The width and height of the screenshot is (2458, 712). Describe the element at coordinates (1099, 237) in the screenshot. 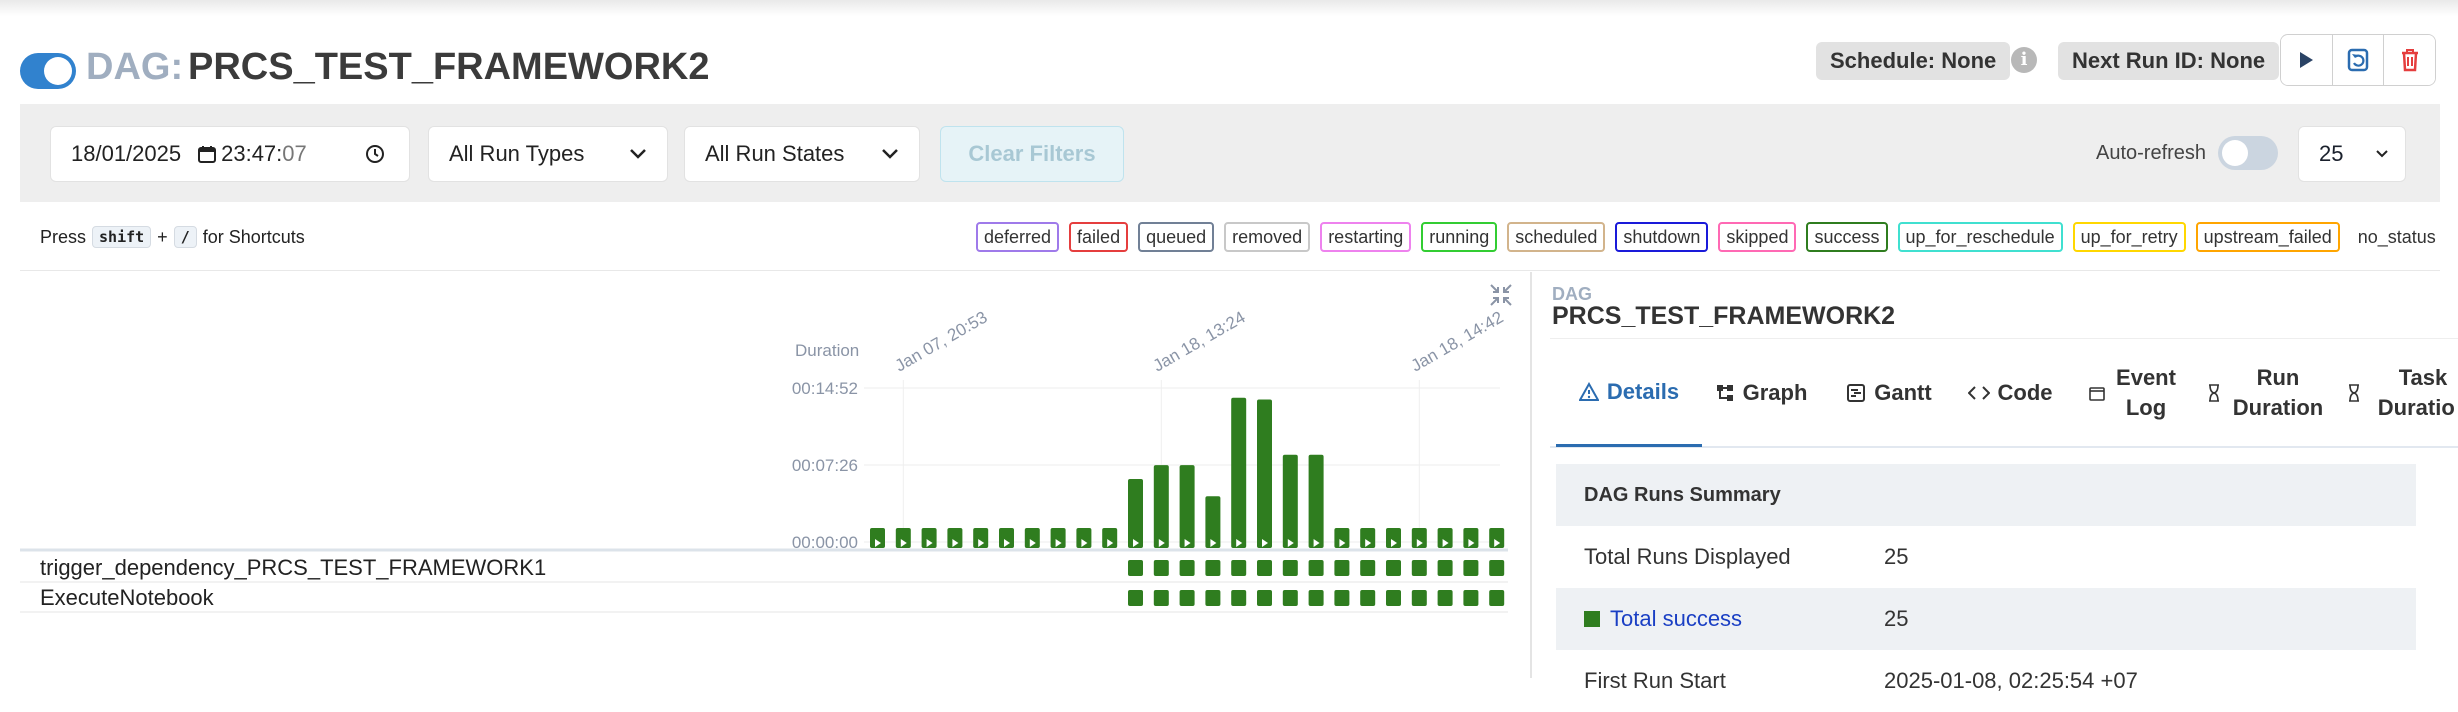

I see `legend-failed: failed` at that location.